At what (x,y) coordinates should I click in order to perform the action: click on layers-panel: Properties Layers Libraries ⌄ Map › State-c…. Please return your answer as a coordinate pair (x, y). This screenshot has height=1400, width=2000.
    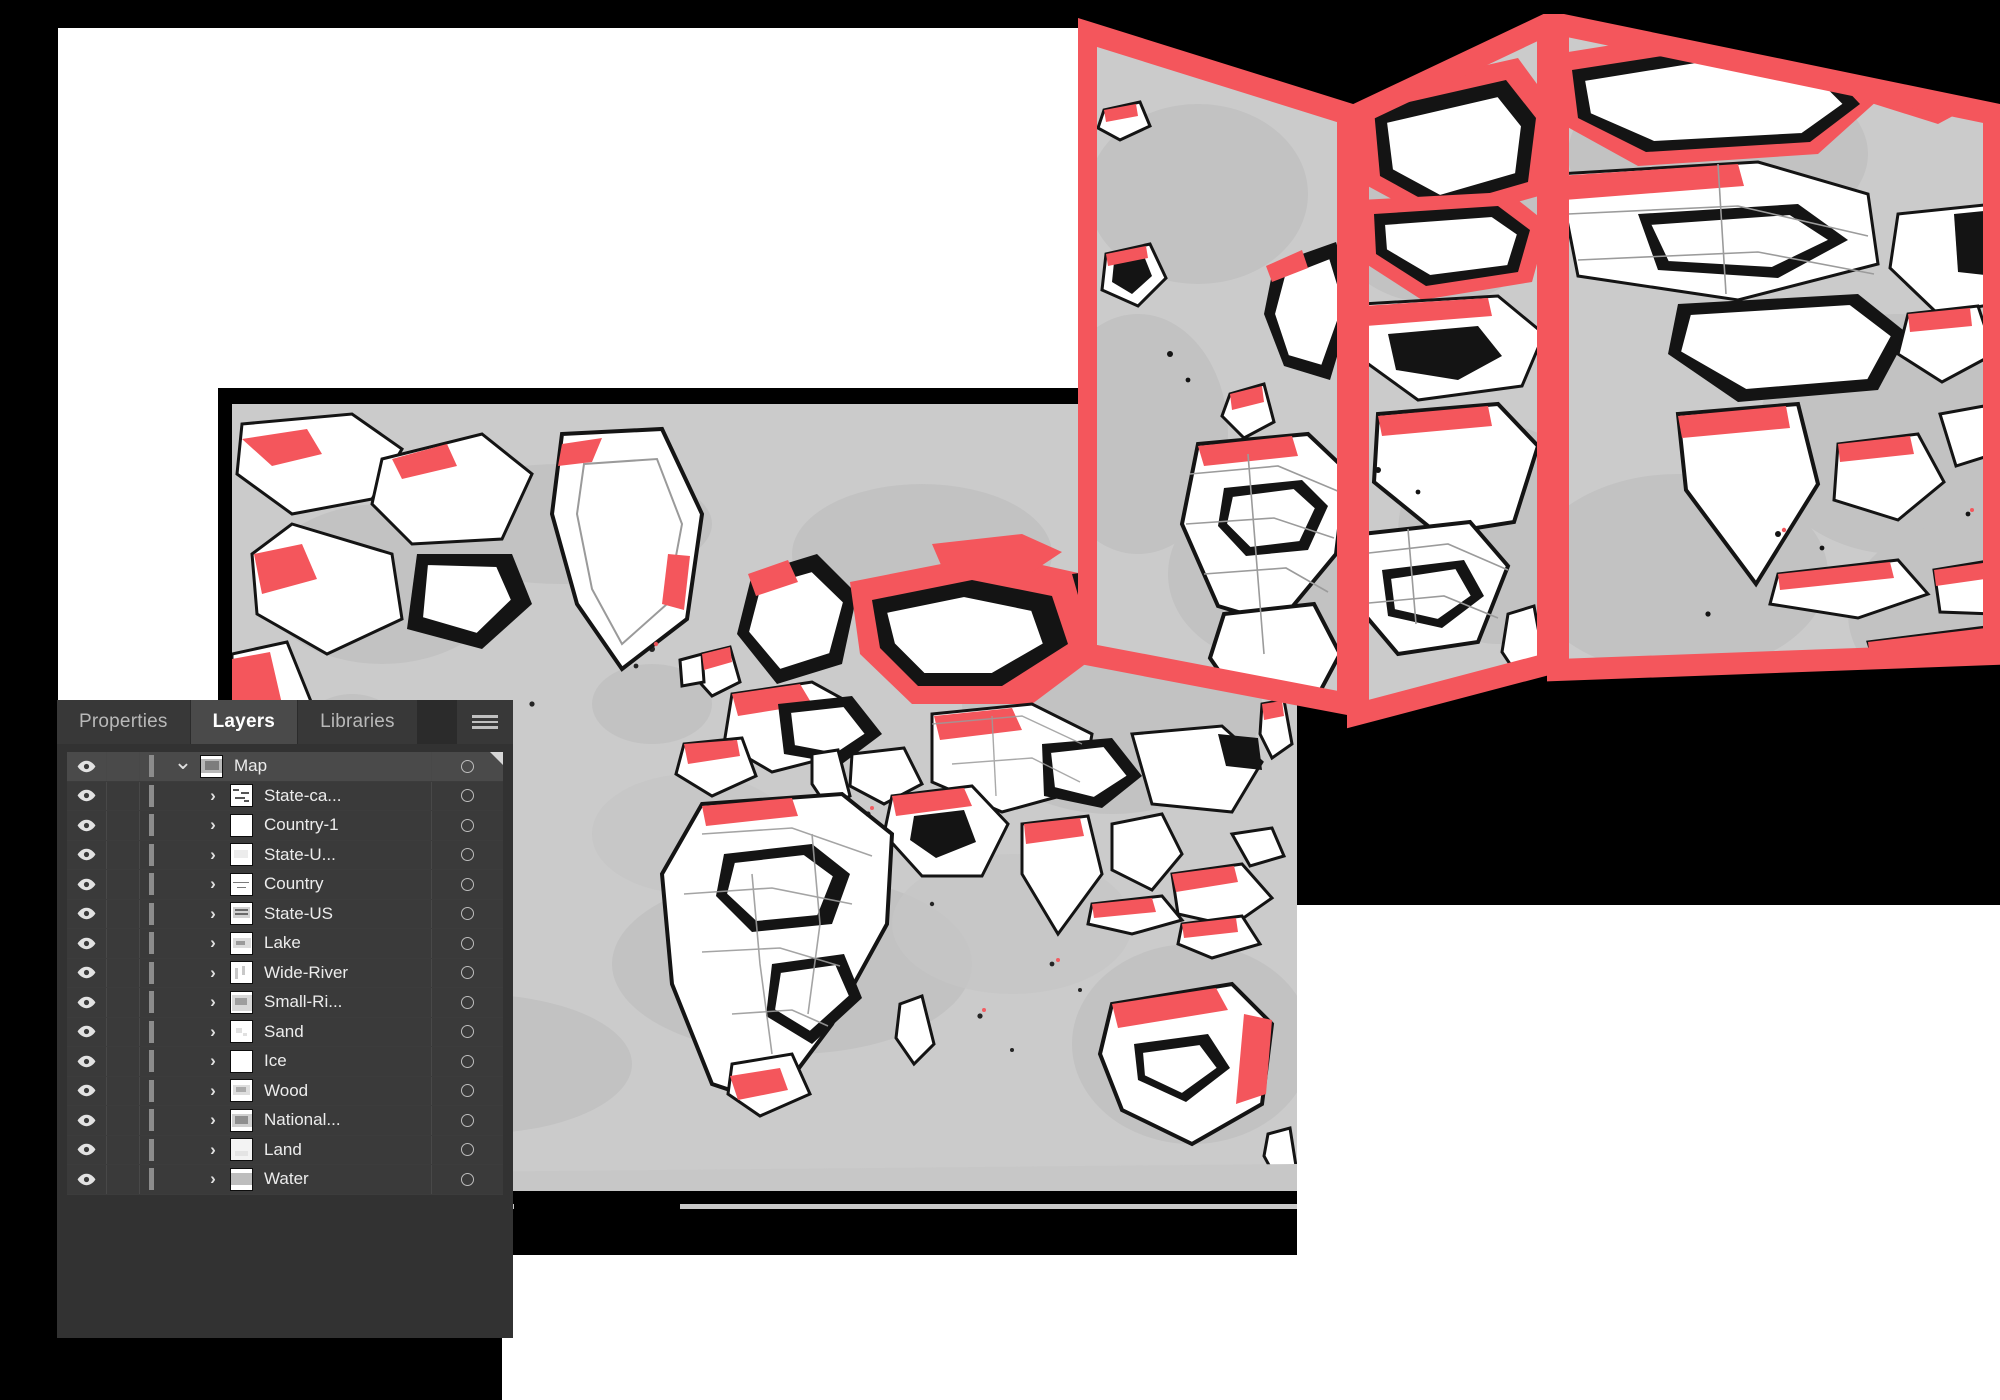
    Looking at the image, I should click on (285, 1019).